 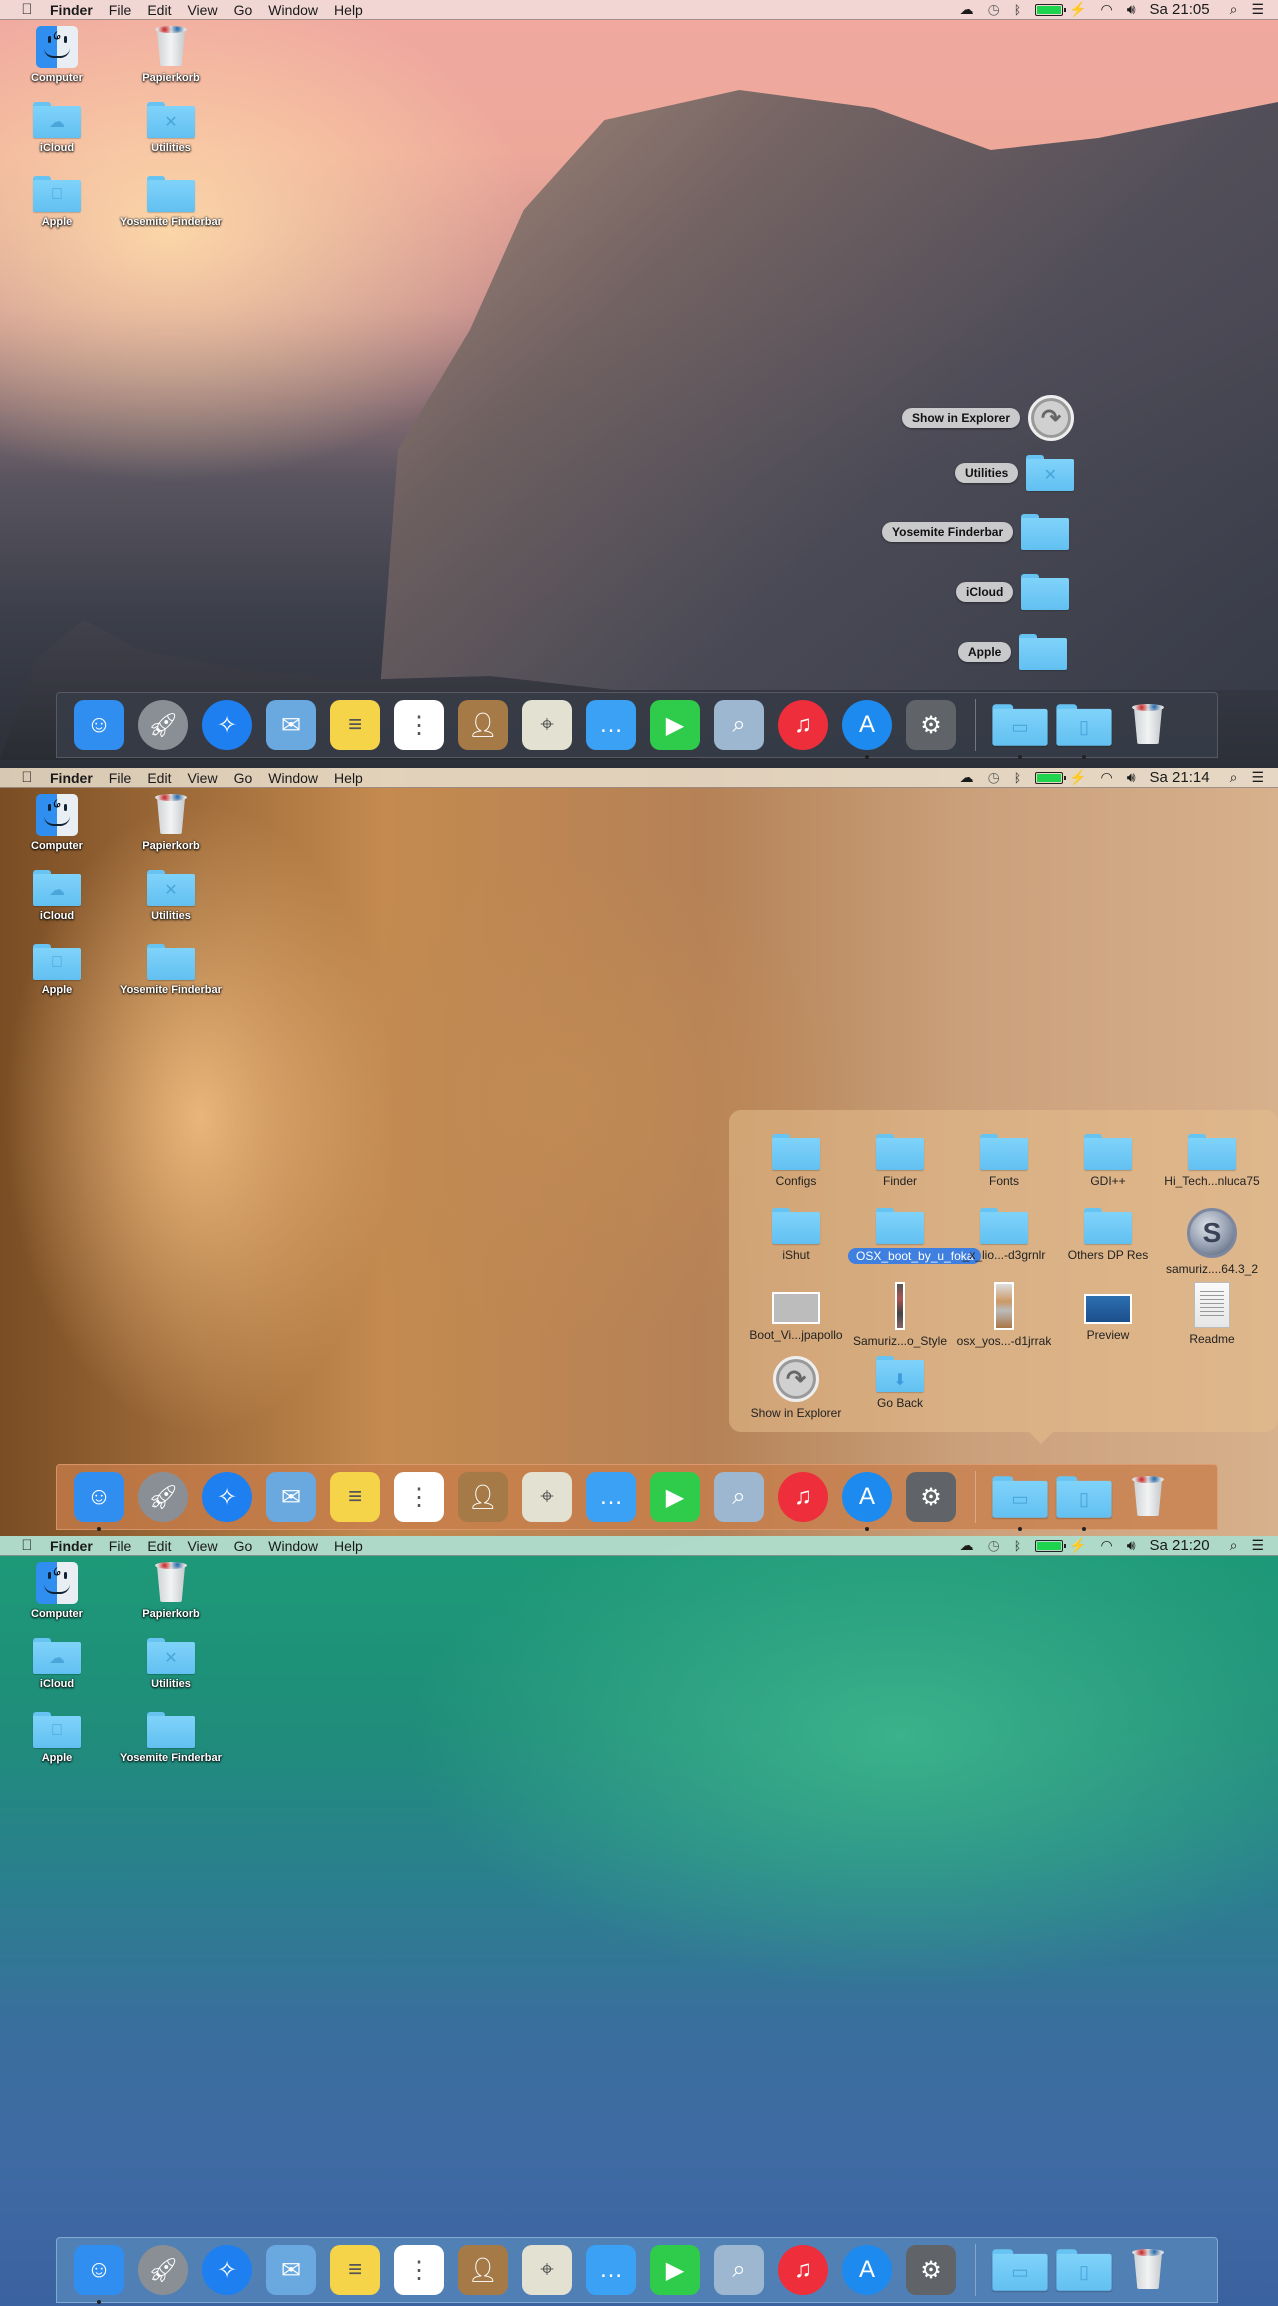 What do you see at coordinates (1004, 1236) in the screenshot?
I see `stack-grid-item: _x_lio...-d3grnlr` at bounding box center [1004, 1236].